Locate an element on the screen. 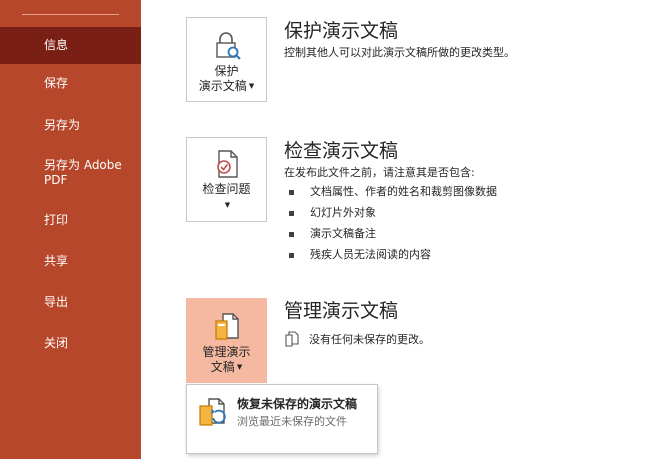 Image resolution: width=649 pixels, height=459 pixels. recover-item-subtitle: 浏览最近未保存的文件 is located at coordinates (292, 421).